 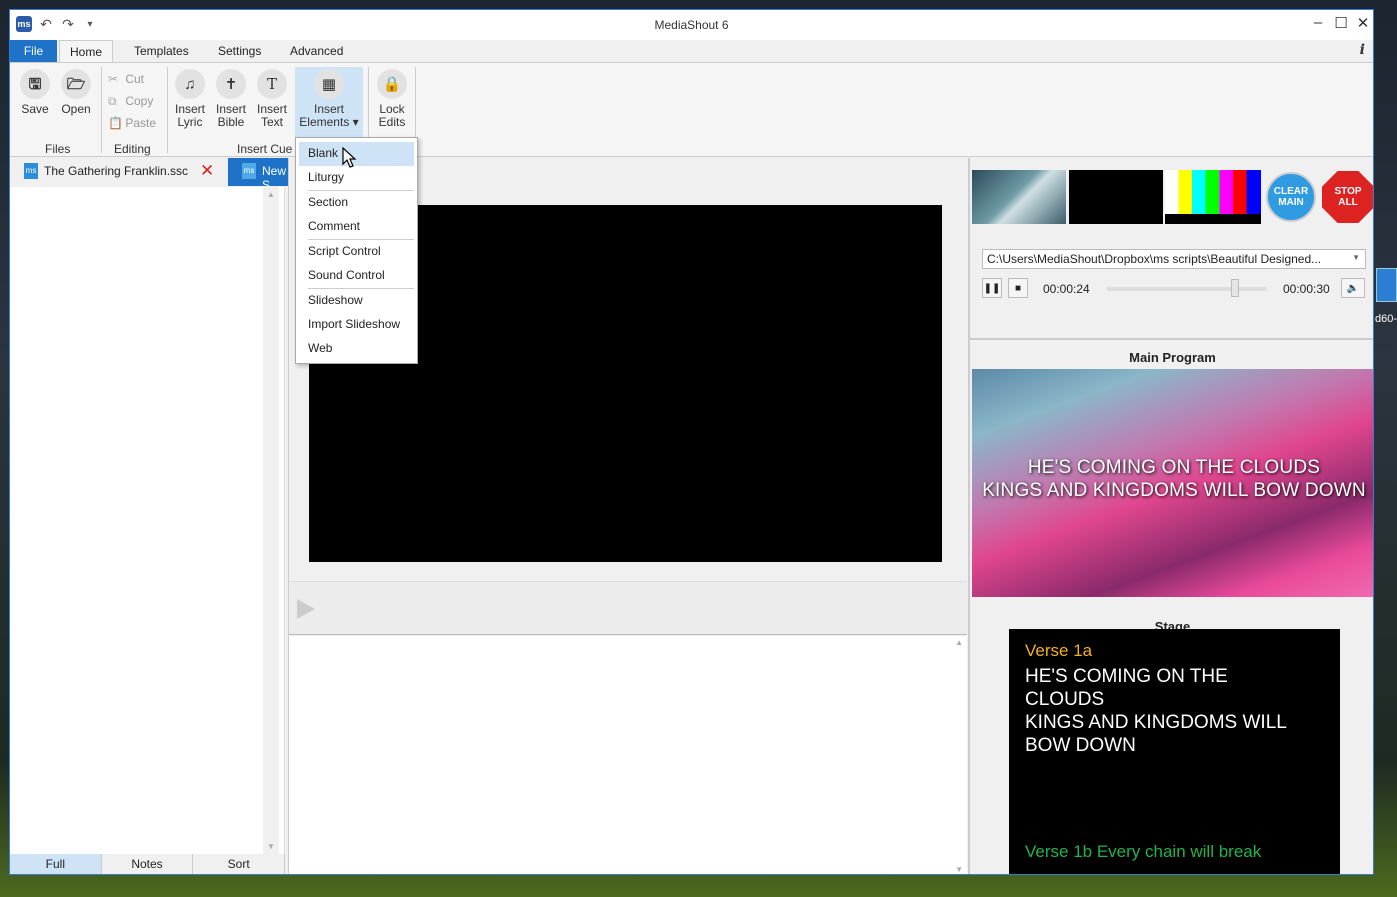 What do you see at coordinates (356, 325) in the screenshot?
I see `menu-item-import-slideshow: Import Slideshow` at bounding box center [356, 325].